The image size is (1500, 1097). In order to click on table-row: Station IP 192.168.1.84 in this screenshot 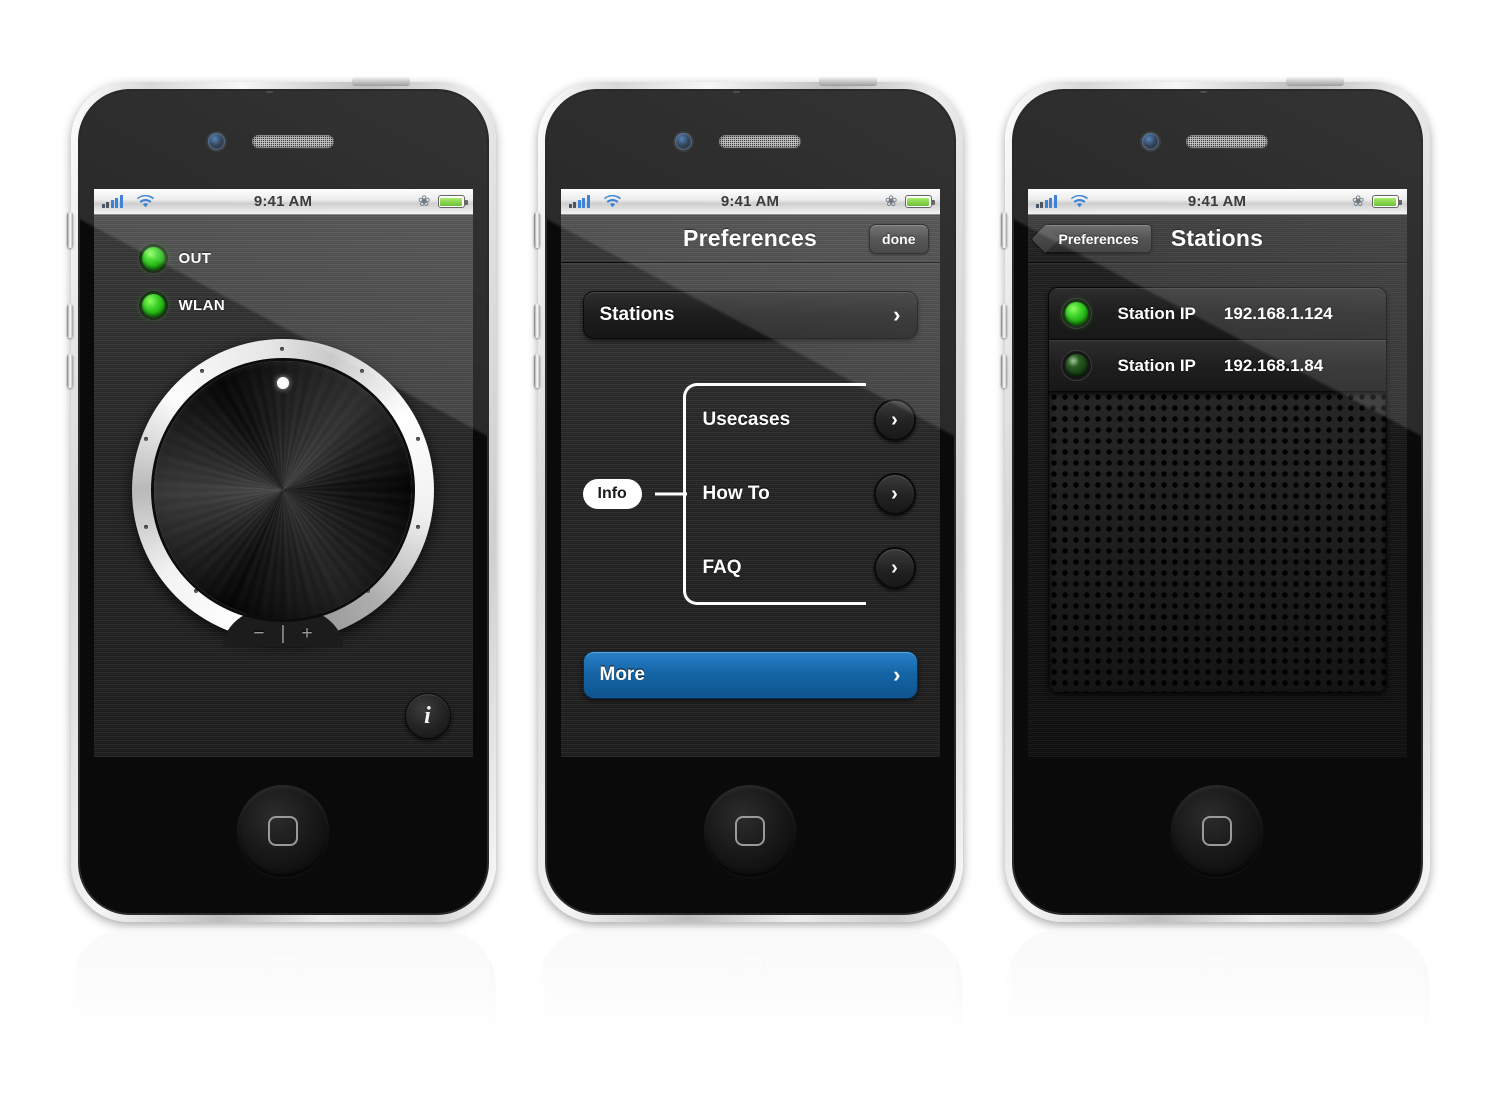, I will do `click(1217, 366)`.